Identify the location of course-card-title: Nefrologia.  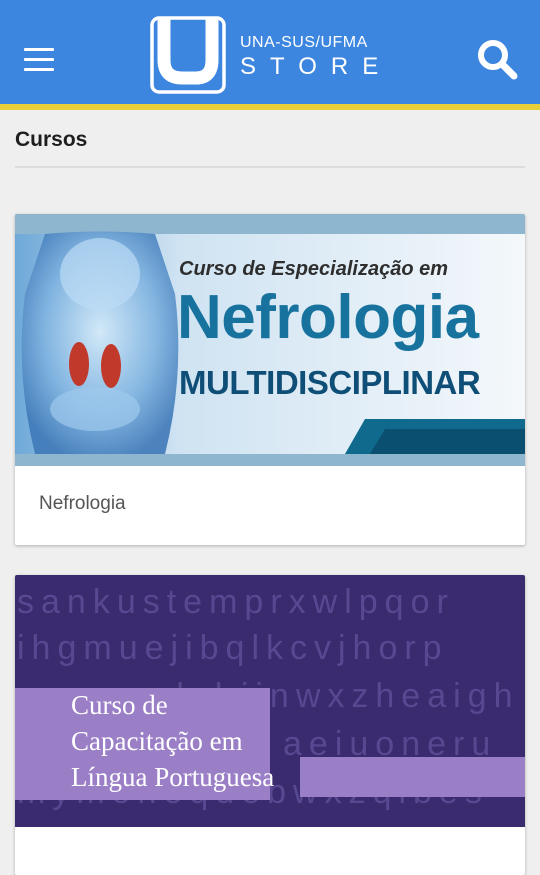
(82, 503).